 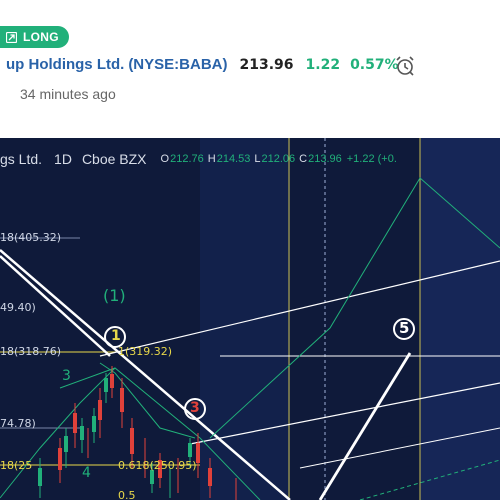 I want to click on ohlc-open-key: O, so click(x=165, y=159).